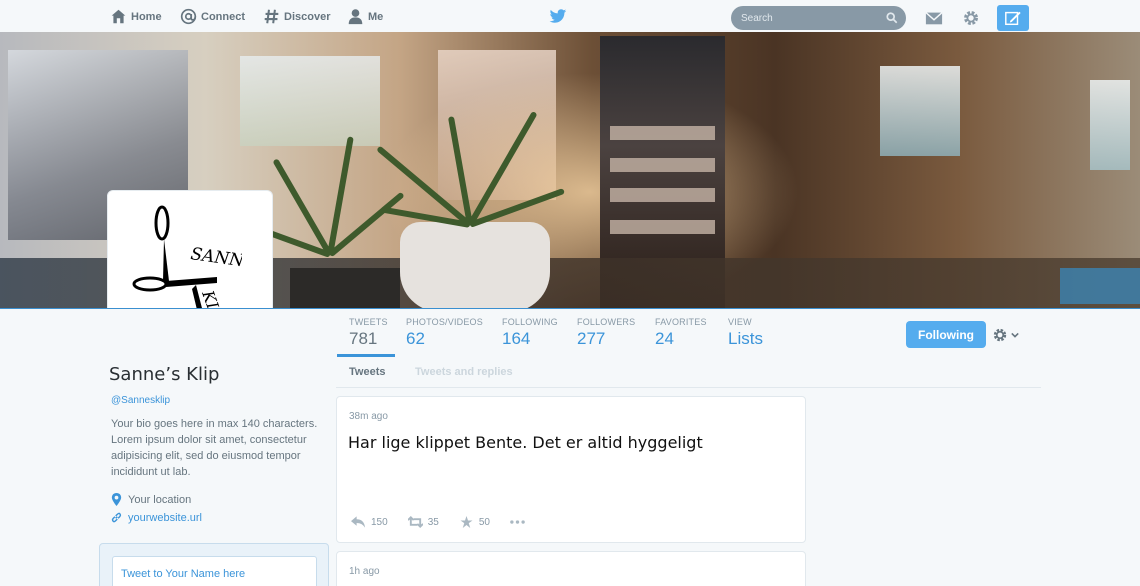 The width and height of the screenshot is (1140, 586). What do you see at coordinates (934, 18) in the screenshot?
I see `mail-icon` at bounding box center [934, 18].